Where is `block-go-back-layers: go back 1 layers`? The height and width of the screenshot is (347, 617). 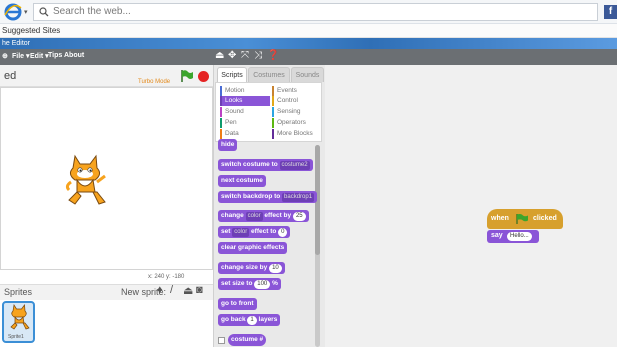
block-go-back-layers: go back 1 layers is located at coordinates (249, 320).